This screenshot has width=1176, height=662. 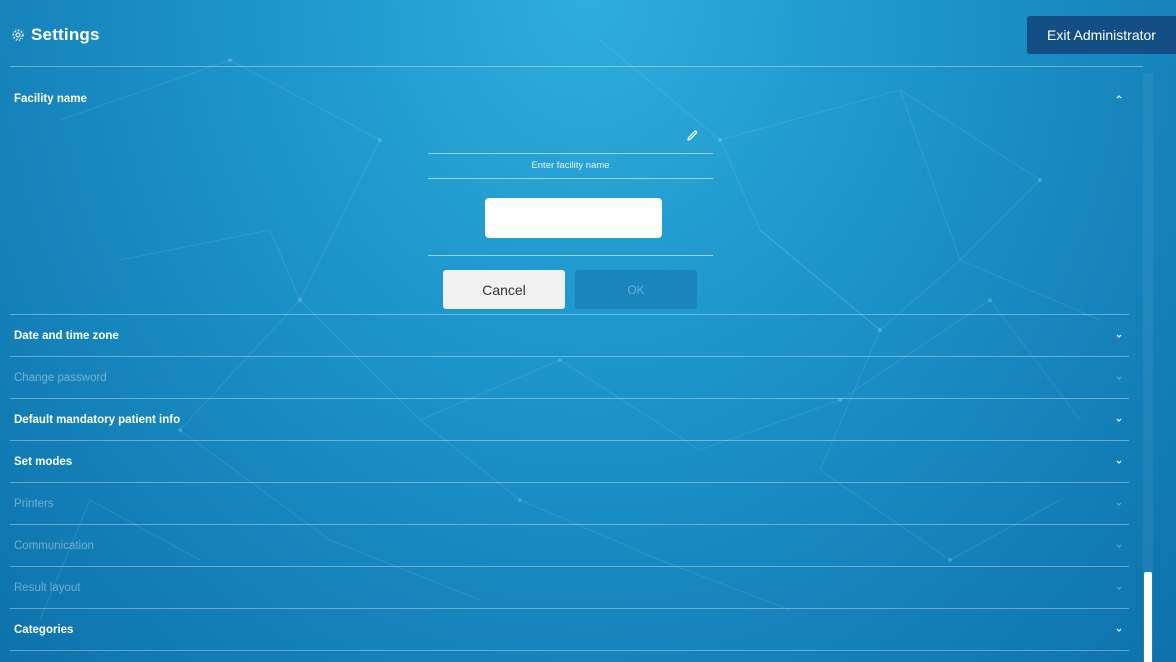 I want to click on section-label: Change password, so click(x=60, y=377).